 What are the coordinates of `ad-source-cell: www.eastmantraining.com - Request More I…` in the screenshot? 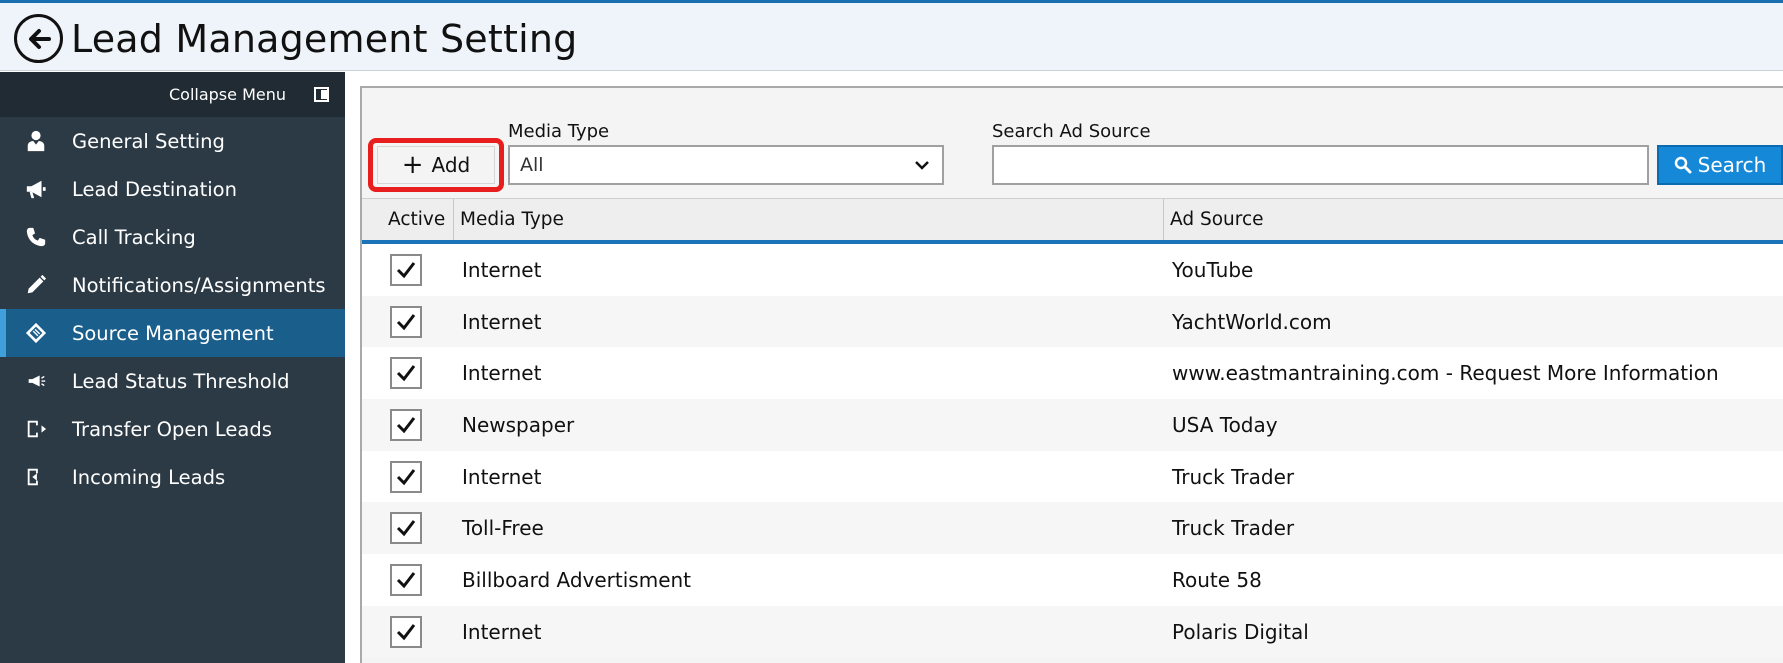 It's located at (1445, 373).